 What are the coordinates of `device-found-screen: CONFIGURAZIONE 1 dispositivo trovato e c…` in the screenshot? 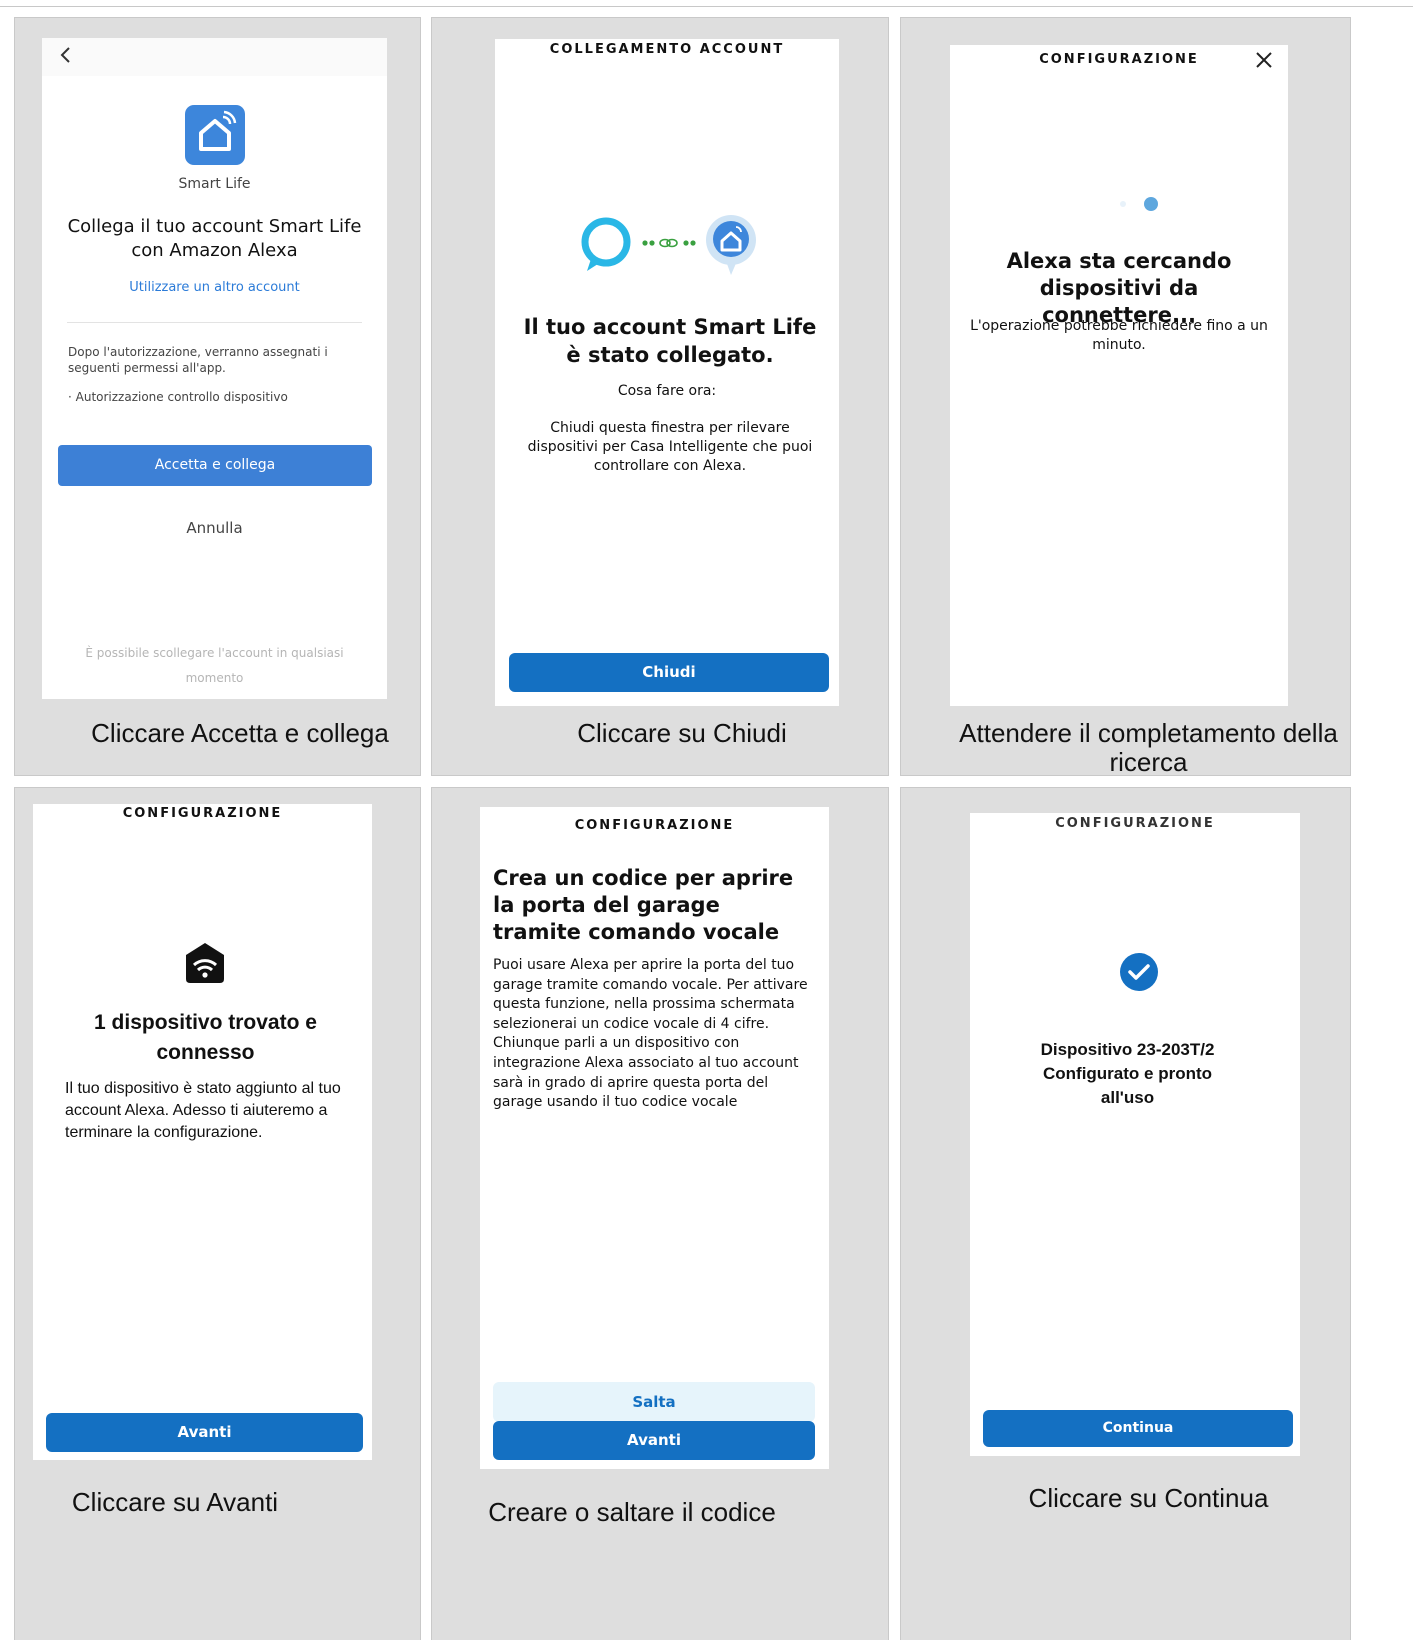 It's located at (202, 1132).